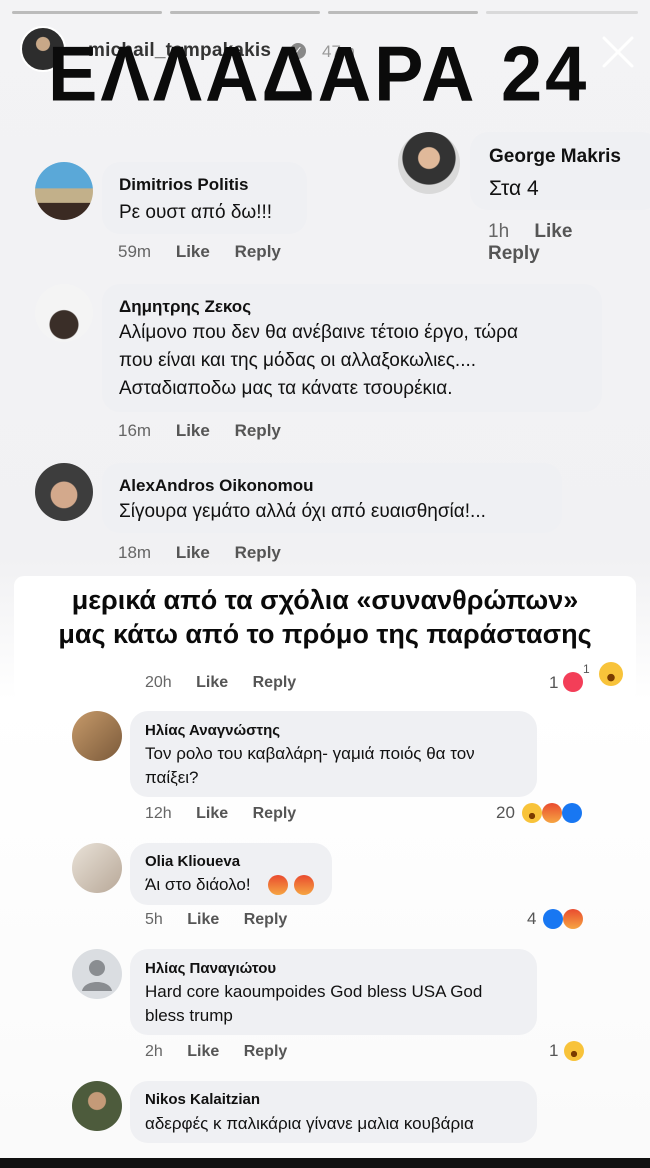  Describe the element at coordinates (154, 1051) in the screenshot. I see `comment-time: 2h` at that location.